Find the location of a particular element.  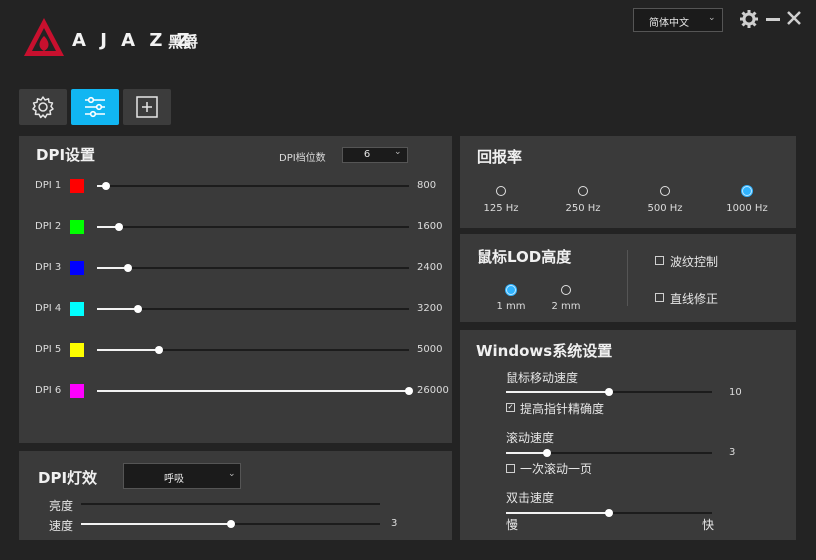

plus-square-icon is located at coordinates (147, 107).